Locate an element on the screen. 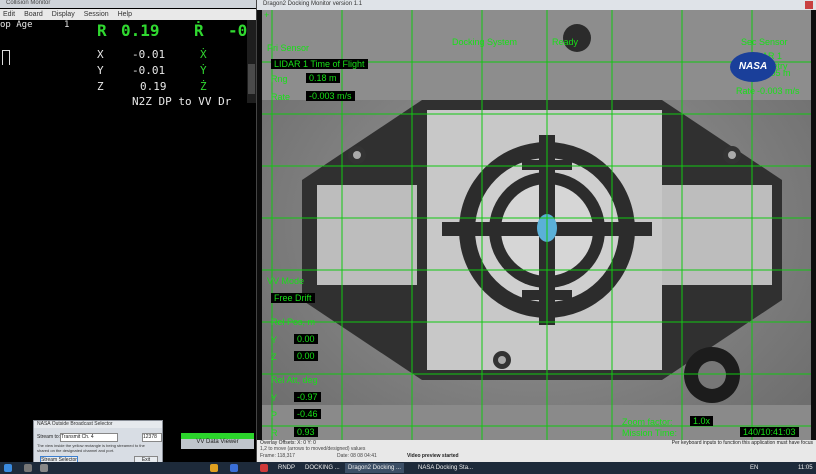  att-p-label: P is located at coordinates (274, 415).